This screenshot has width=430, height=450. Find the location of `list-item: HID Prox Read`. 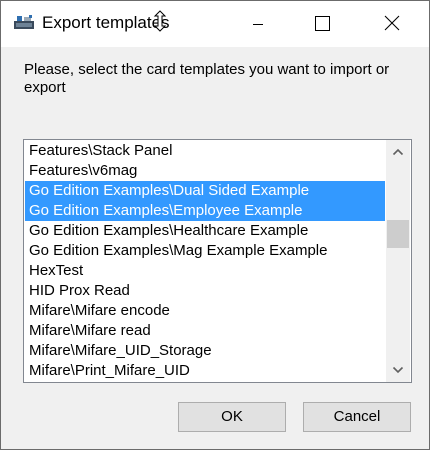

list-item: HID Prox Read is located at coordinates (205, 291).